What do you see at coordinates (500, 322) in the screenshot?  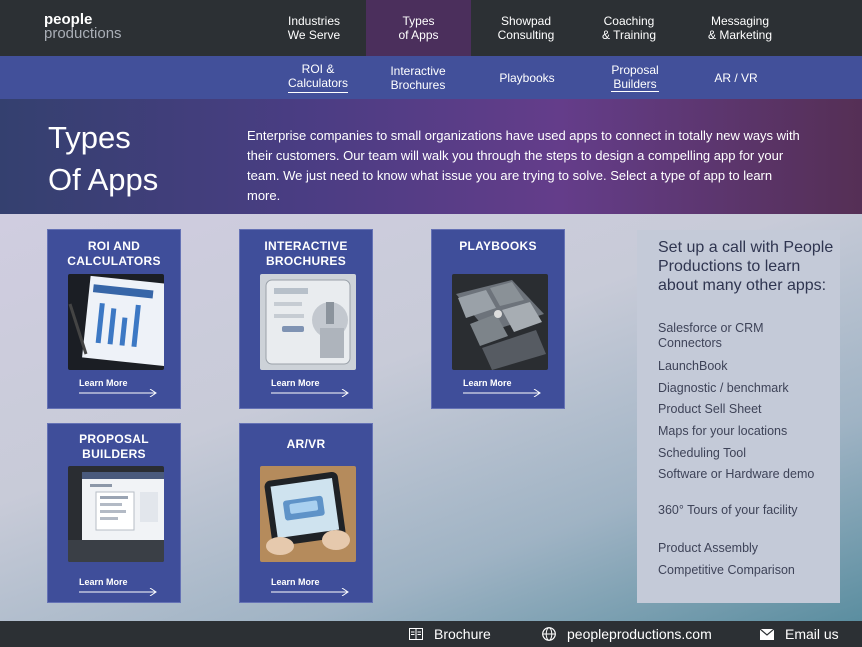 I see `playbook-tablet-image` at bounding box center [500, 322].